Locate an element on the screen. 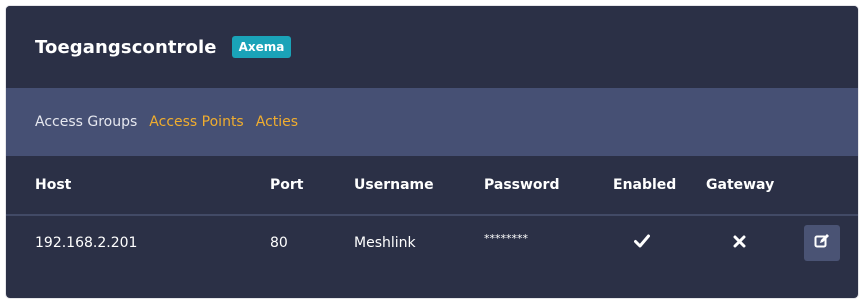 The height and width of the screenshot is (302, 864). column-header-gateway: Gateway is located at coordinates (740, 185).